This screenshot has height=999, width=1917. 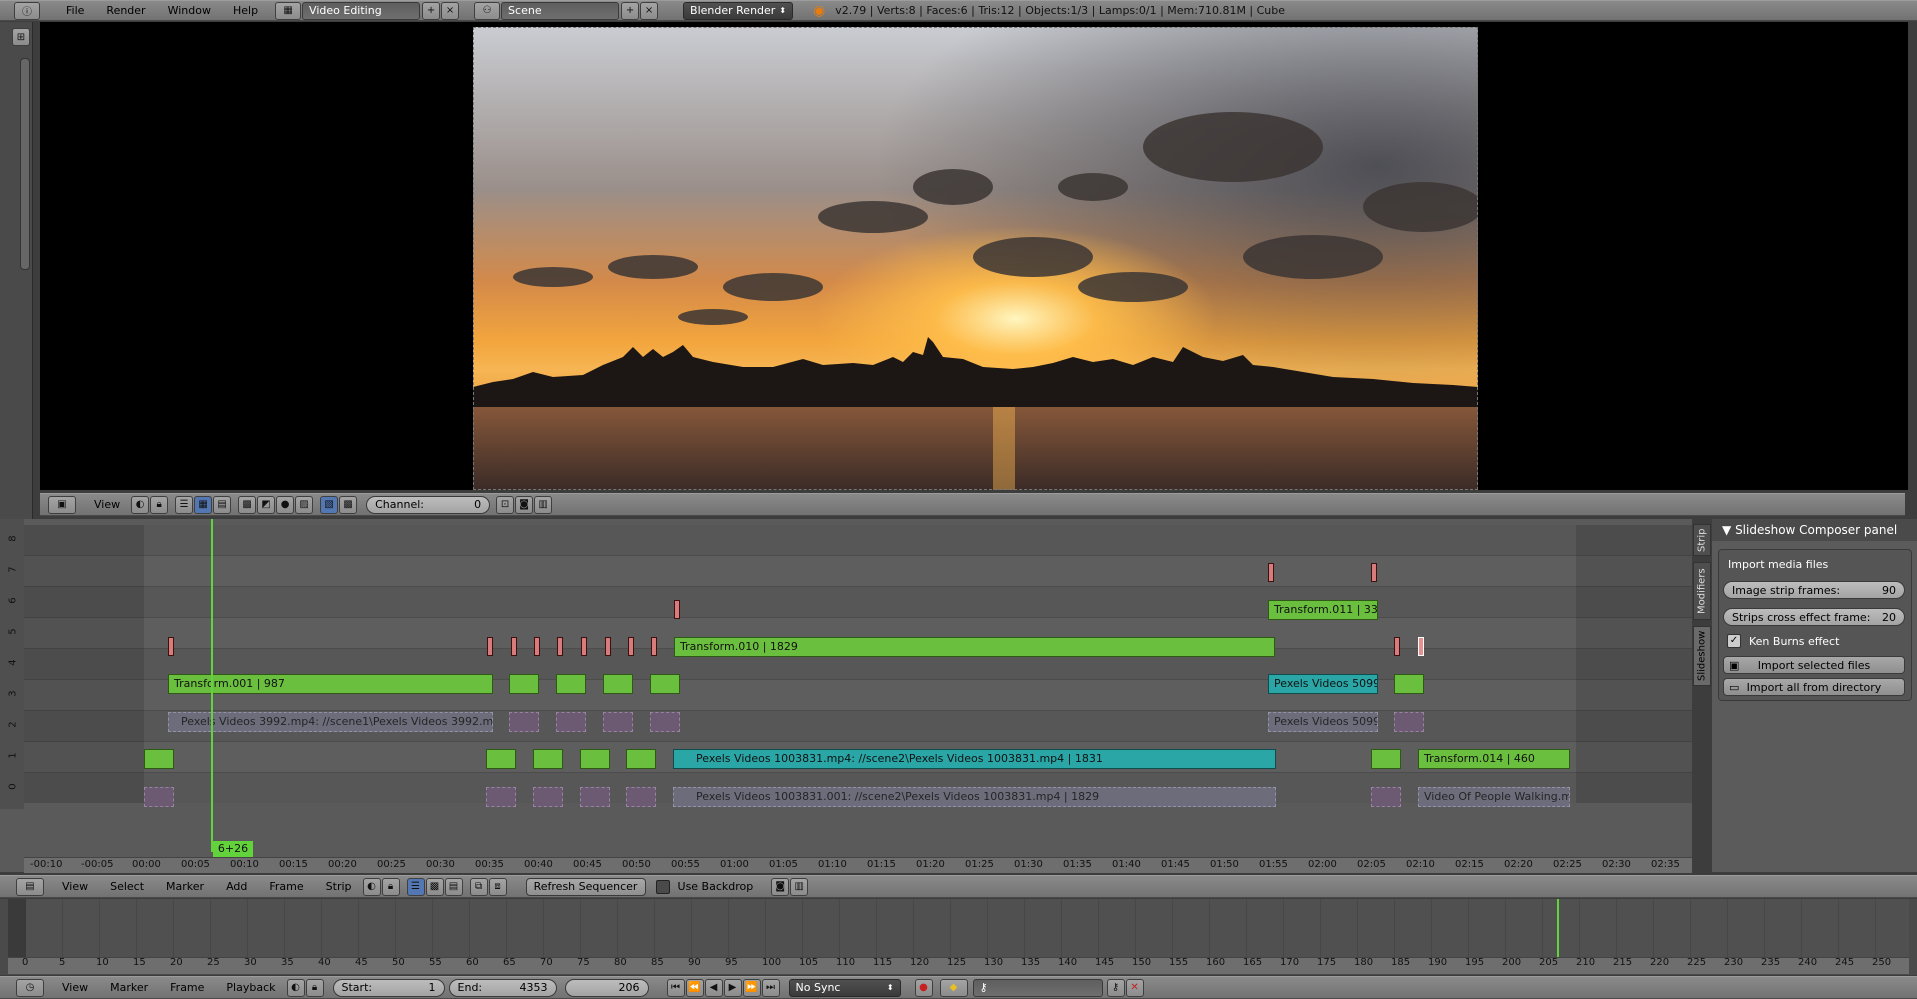 I want to click on seq-snap-icon: ⧉, so click(x=478, y=886).